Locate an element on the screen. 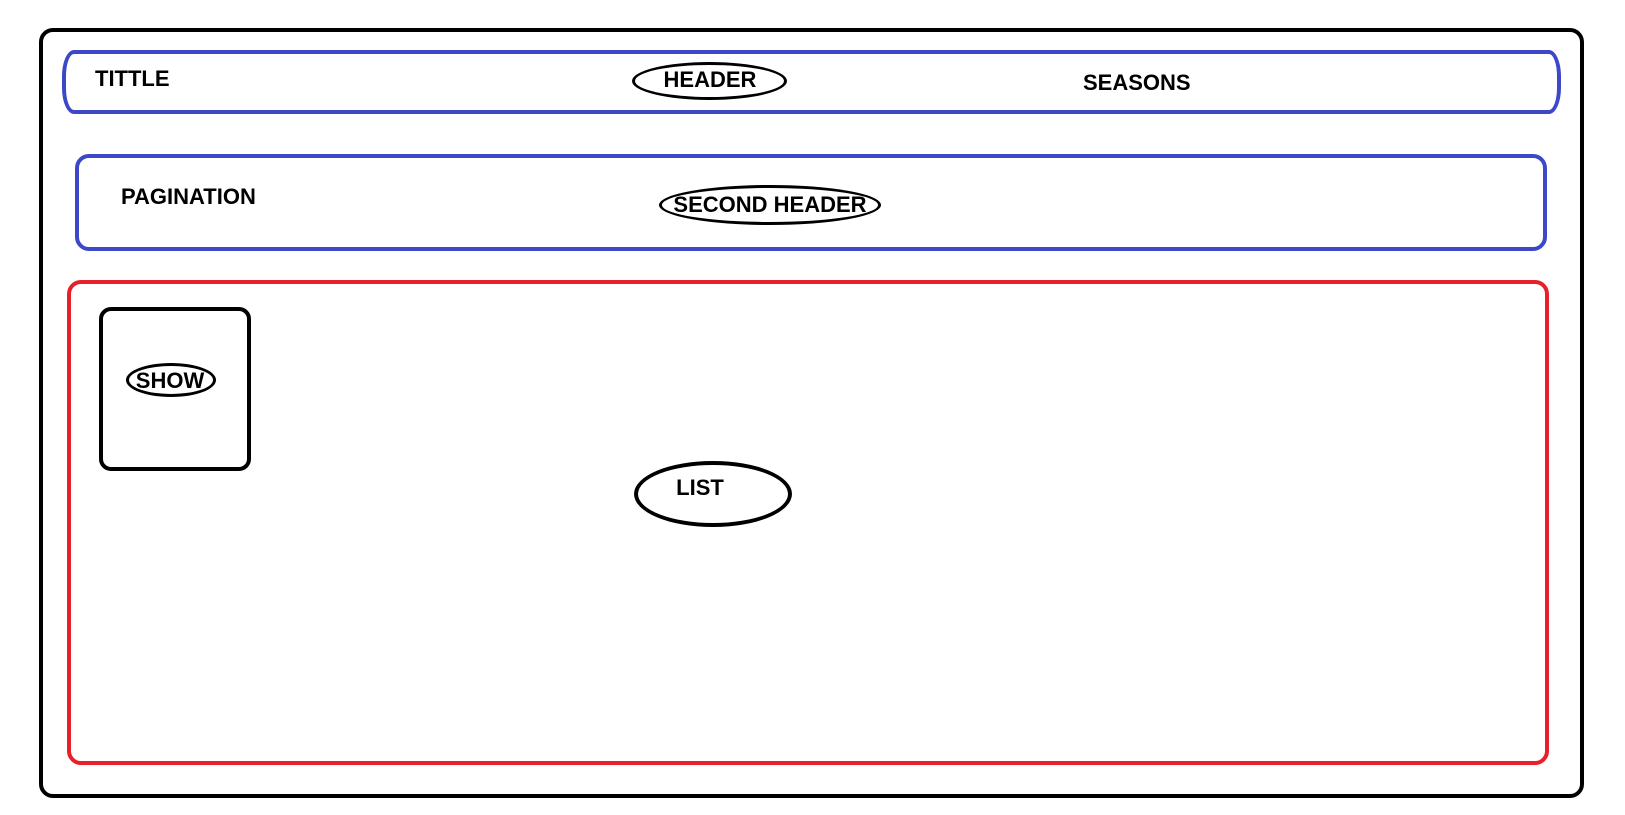 This screenshot has width=1625, height=815. pagination-label: PAGINATION is located at coordinates (188, 196).